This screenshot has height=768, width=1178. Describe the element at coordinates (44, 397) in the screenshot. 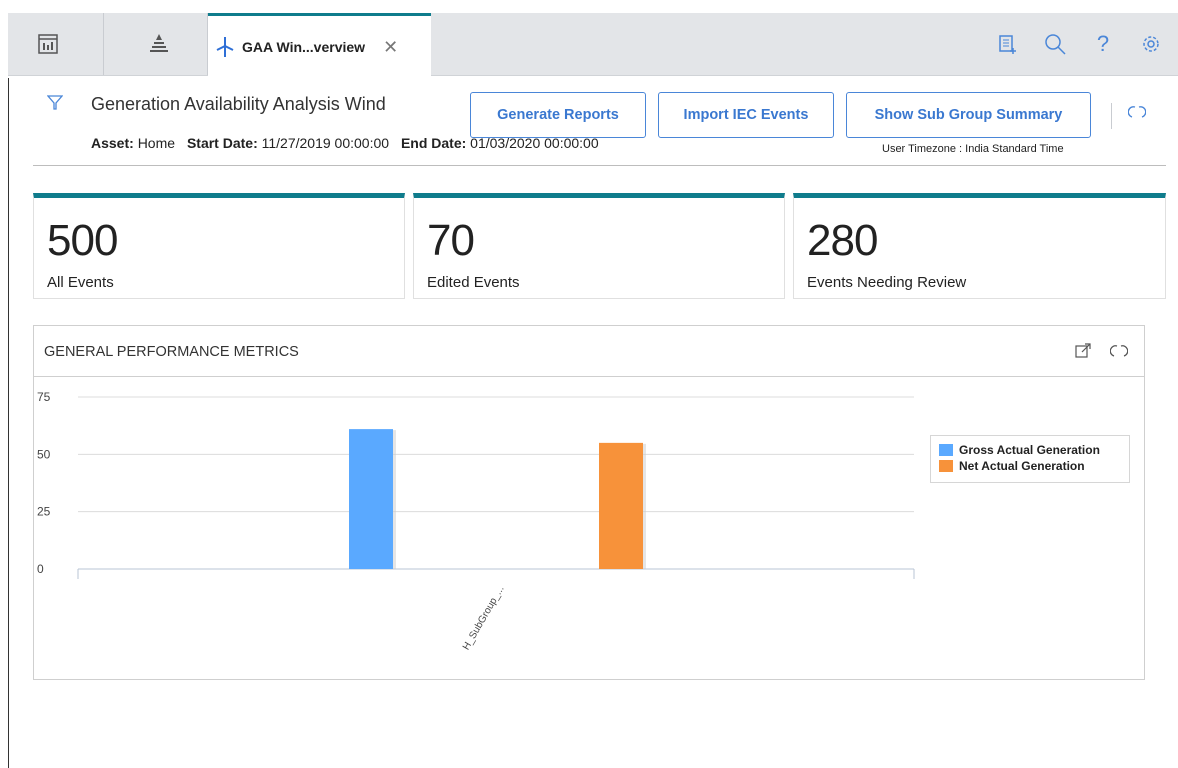

I see `y-tick-label: 75` at that location.